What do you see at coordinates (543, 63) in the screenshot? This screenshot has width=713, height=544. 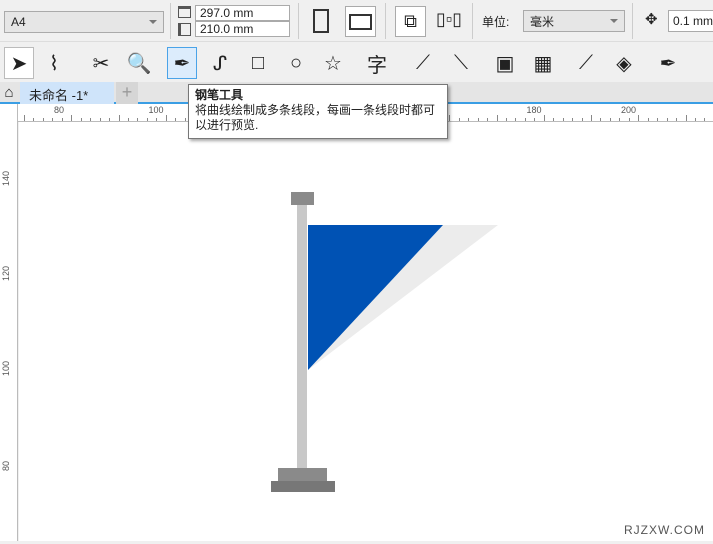 I see `transparency-tool-button: ▦` at bounding box center [543, 63].